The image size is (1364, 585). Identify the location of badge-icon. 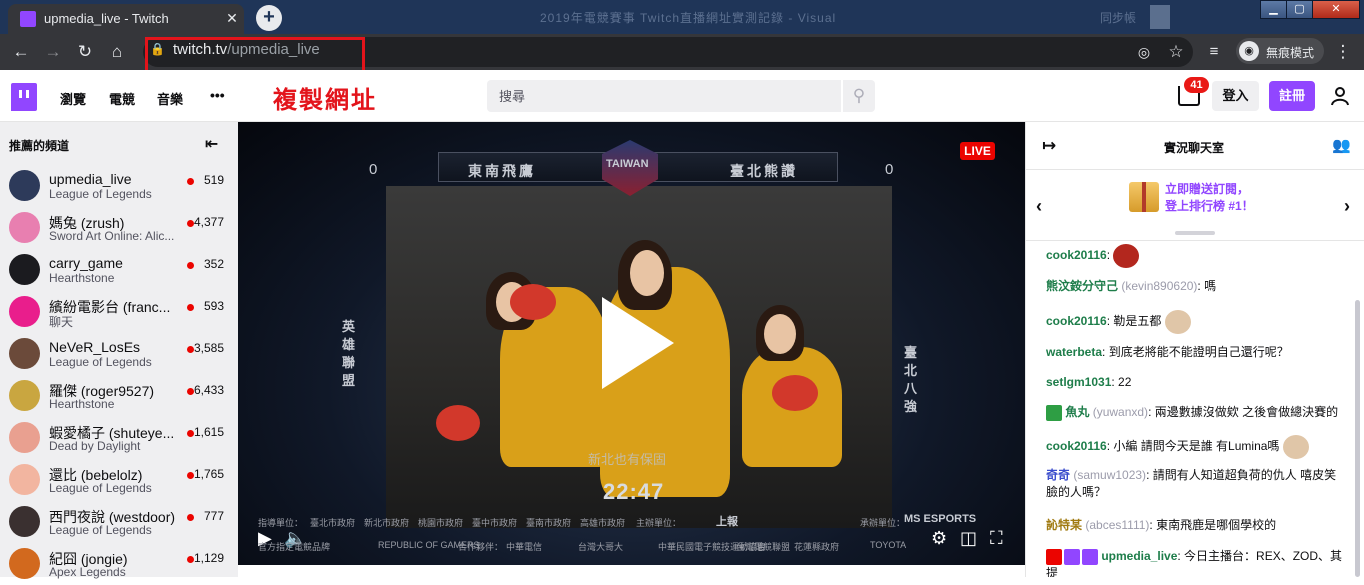
(1054, 412).